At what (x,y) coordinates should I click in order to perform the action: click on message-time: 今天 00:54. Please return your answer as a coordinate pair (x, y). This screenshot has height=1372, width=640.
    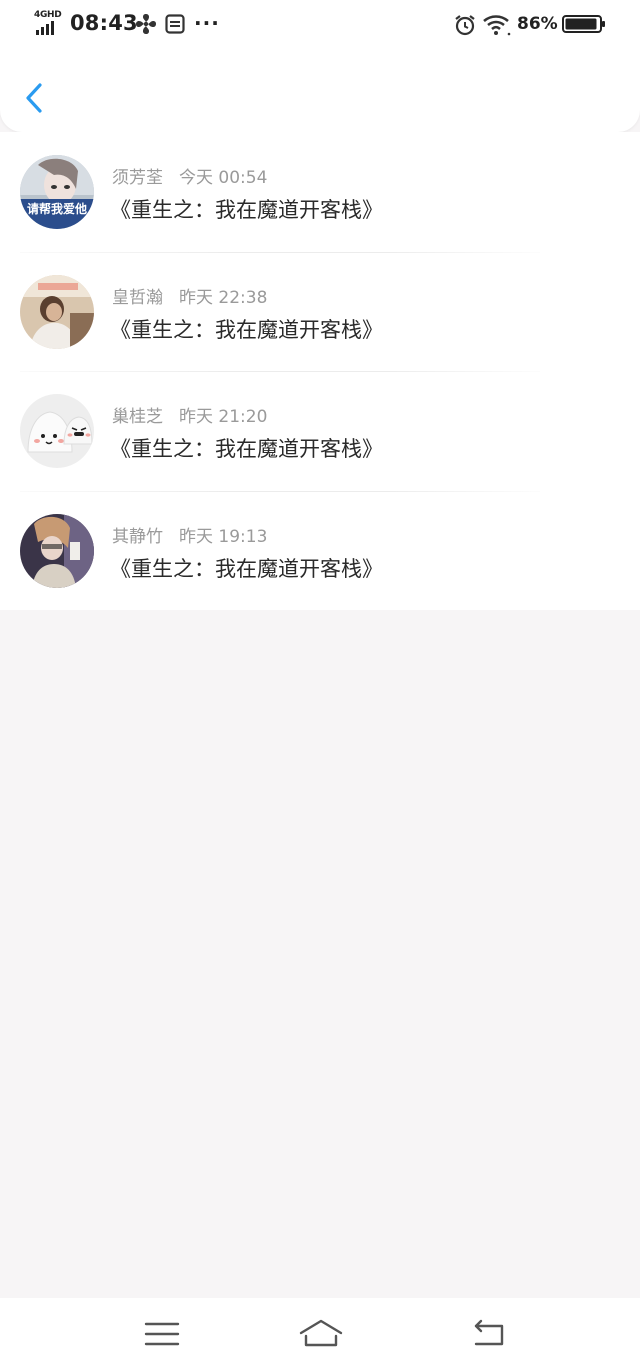
    Looking at the image, I should click on (223, 178).